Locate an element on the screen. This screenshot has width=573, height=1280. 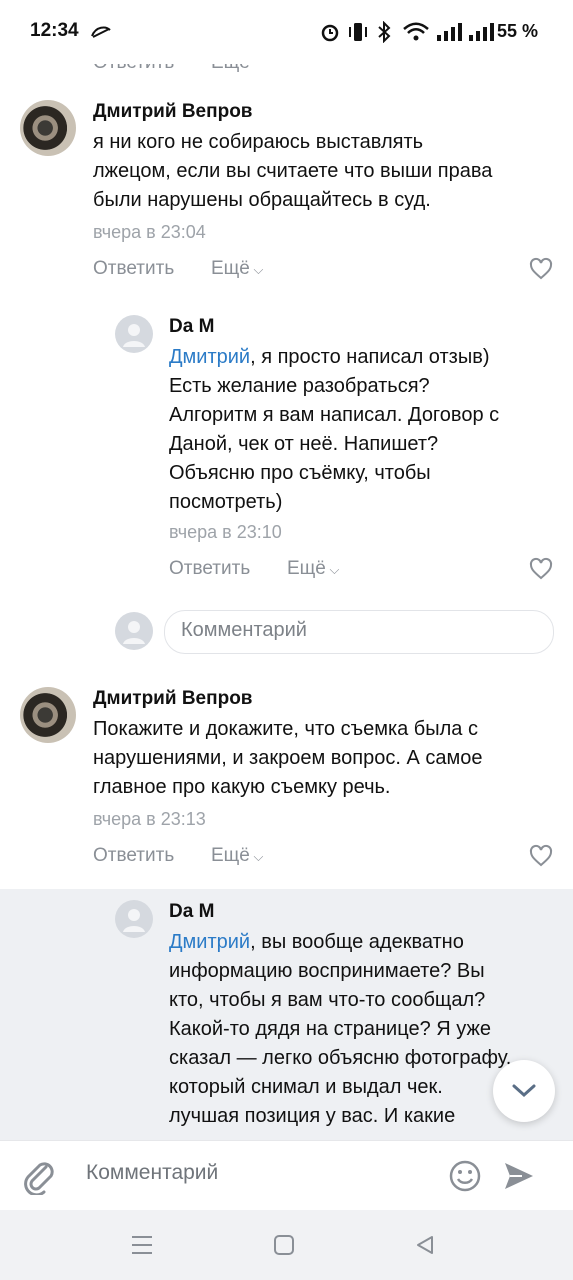
dnd-icon is located at coordinates (101, 32).